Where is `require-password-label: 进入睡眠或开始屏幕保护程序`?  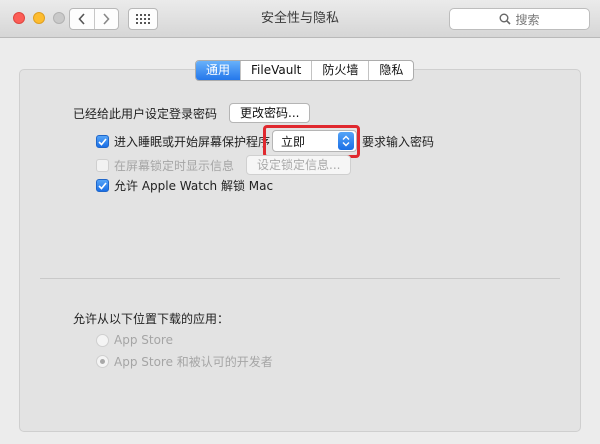 require-password-label: 进入睡眠或开始屏幕保护程序 is located at coordinates (192, 142).